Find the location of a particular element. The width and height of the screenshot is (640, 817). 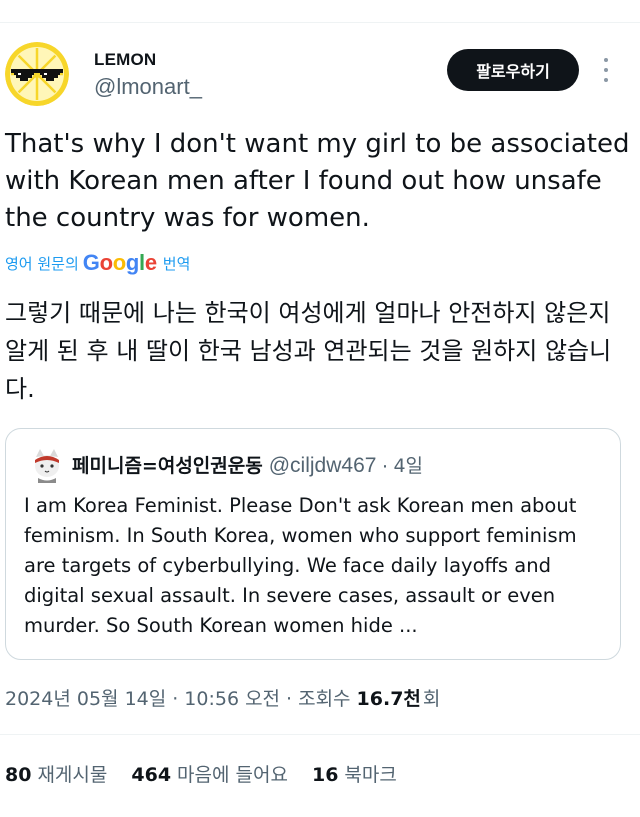

bookmarks-stat: 16 북마크 is located at coordinates (354, 773).